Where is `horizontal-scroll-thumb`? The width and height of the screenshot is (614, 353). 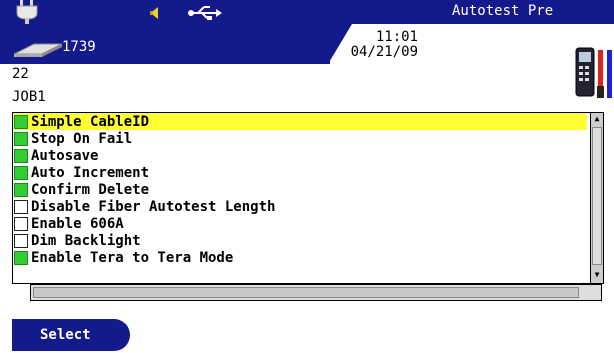
horizontal-scroll-thumb is located at coordinates (306, 292).